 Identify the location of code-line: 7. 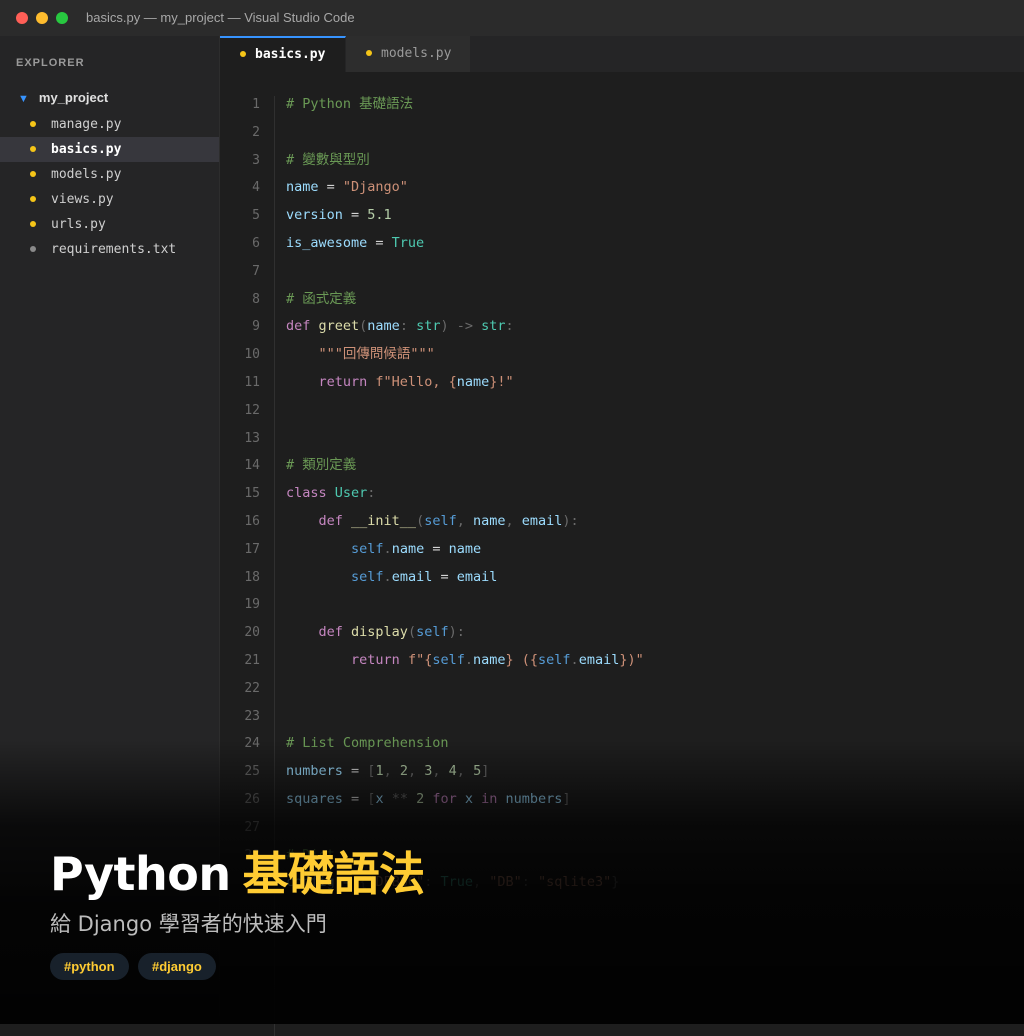
(240, 271).